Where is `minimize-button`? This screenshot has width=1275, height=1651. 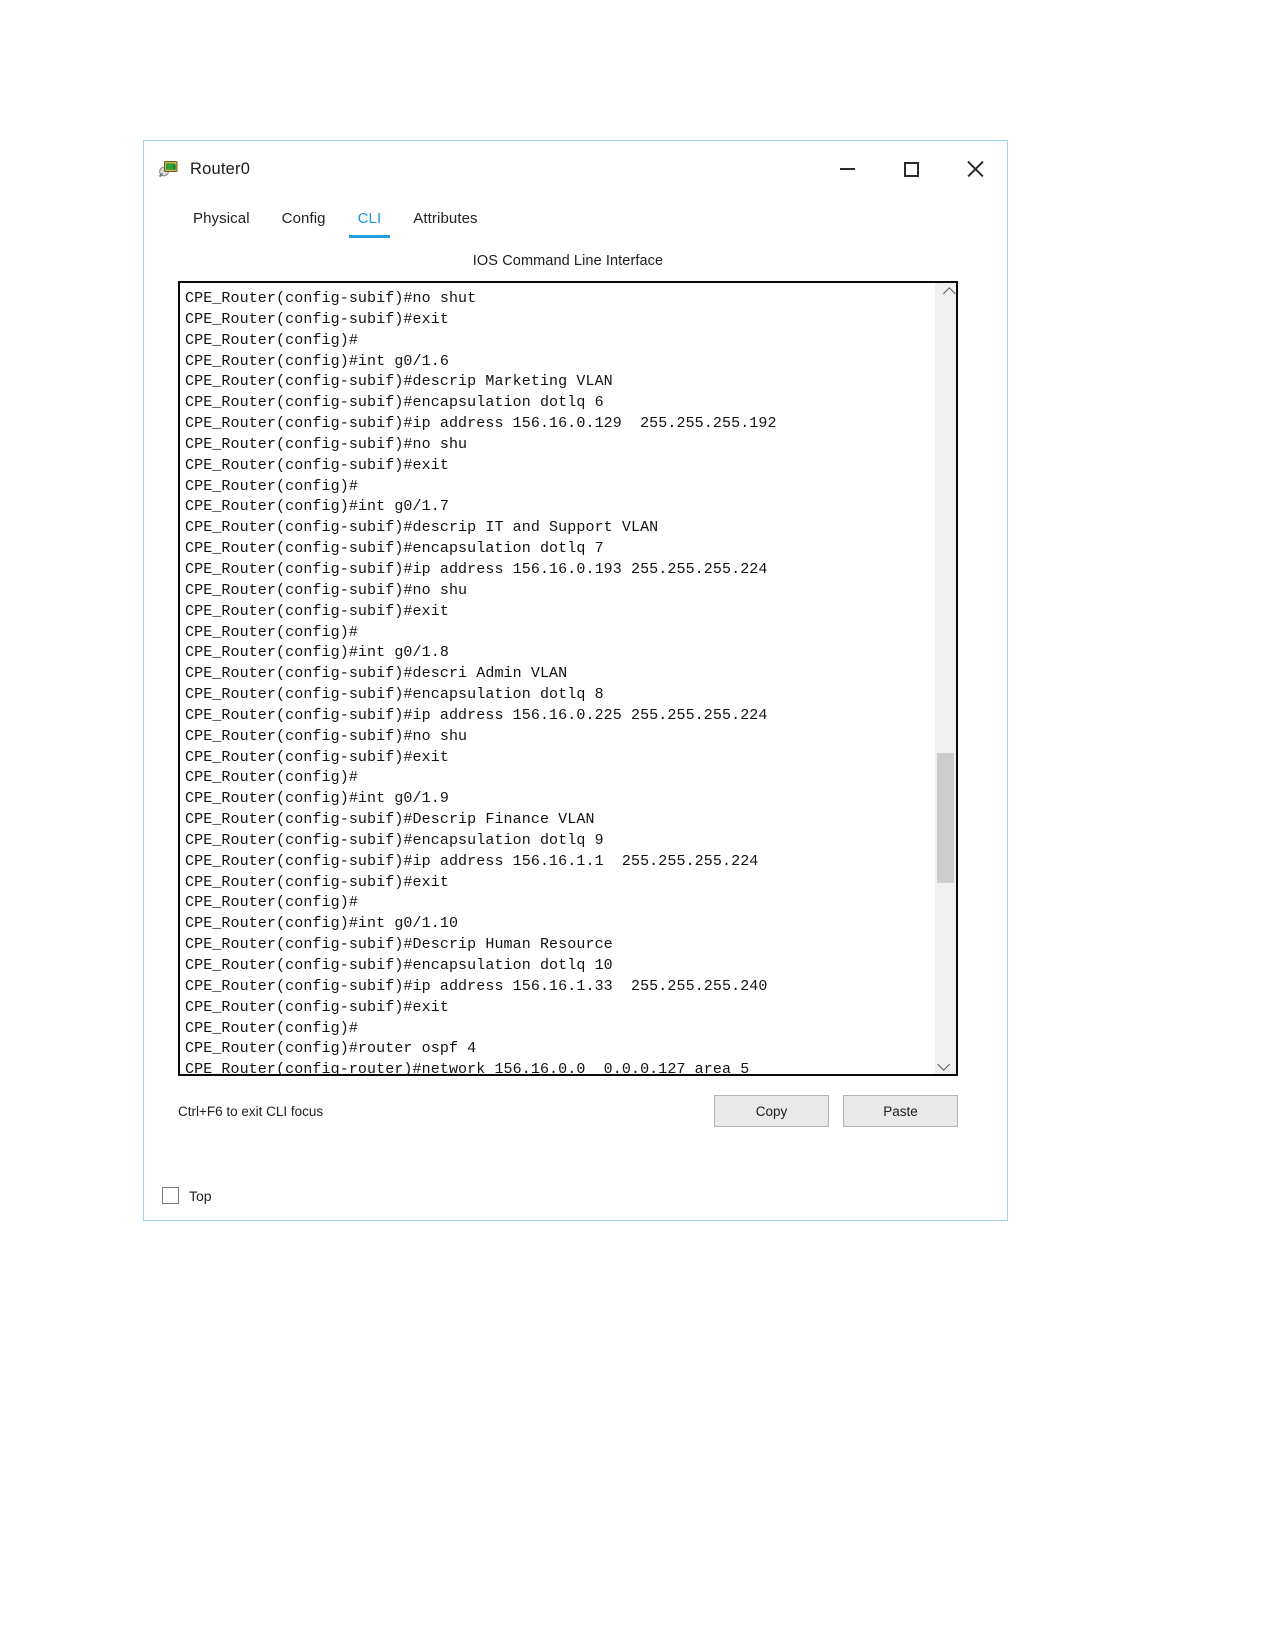 minimize-button is located at coordinates (847, 169).